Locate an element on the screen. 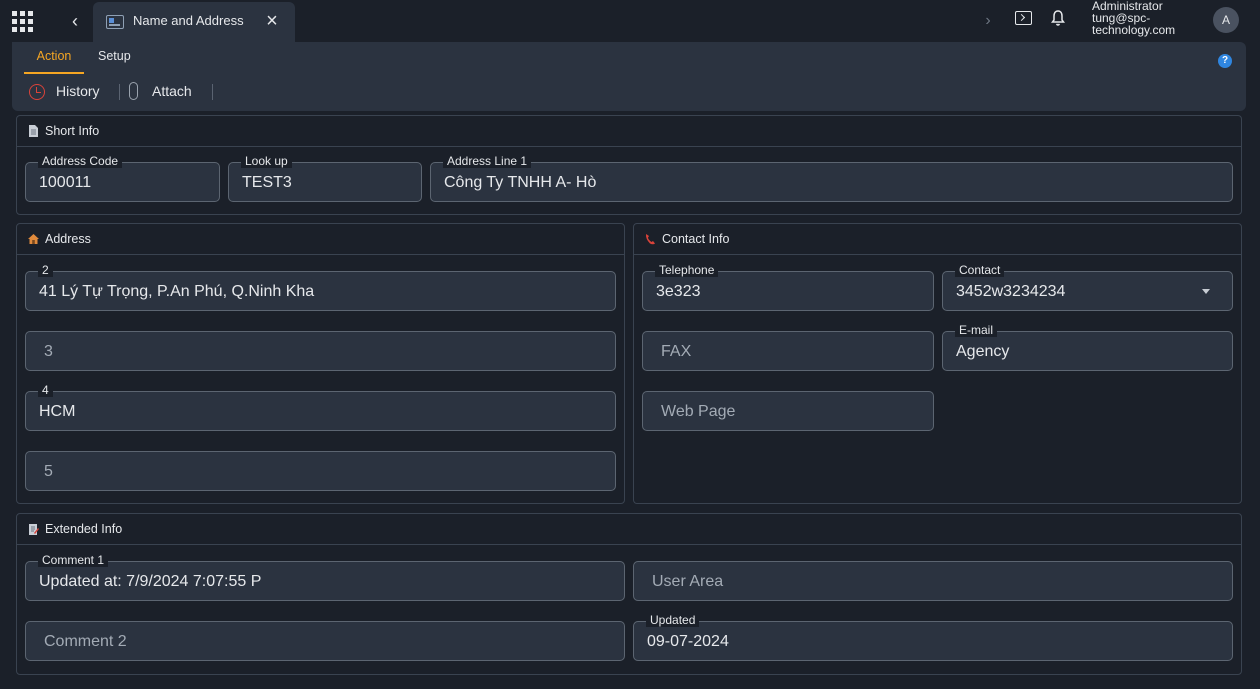 Image resolution: width=1260 pixels, height=689 pixels. field-label: Look up is located at coordinates (266, 161).